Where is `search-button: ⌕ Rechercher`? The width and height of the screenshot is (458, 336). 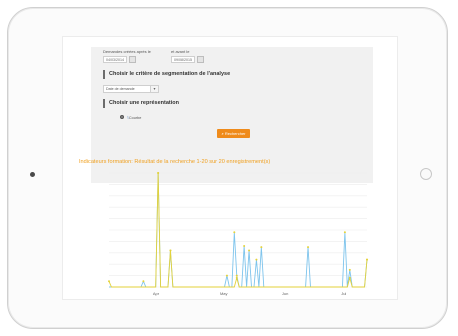 search-button: ⌕ Rechercher is located at coordinates (233, 133).